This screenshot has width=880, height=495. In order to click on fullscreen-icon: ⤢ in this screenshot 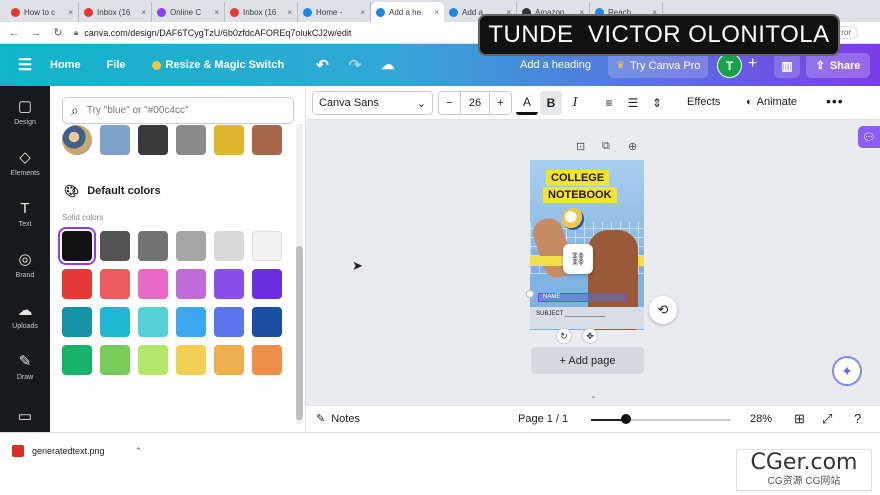, I will do `click(827, 419)`.